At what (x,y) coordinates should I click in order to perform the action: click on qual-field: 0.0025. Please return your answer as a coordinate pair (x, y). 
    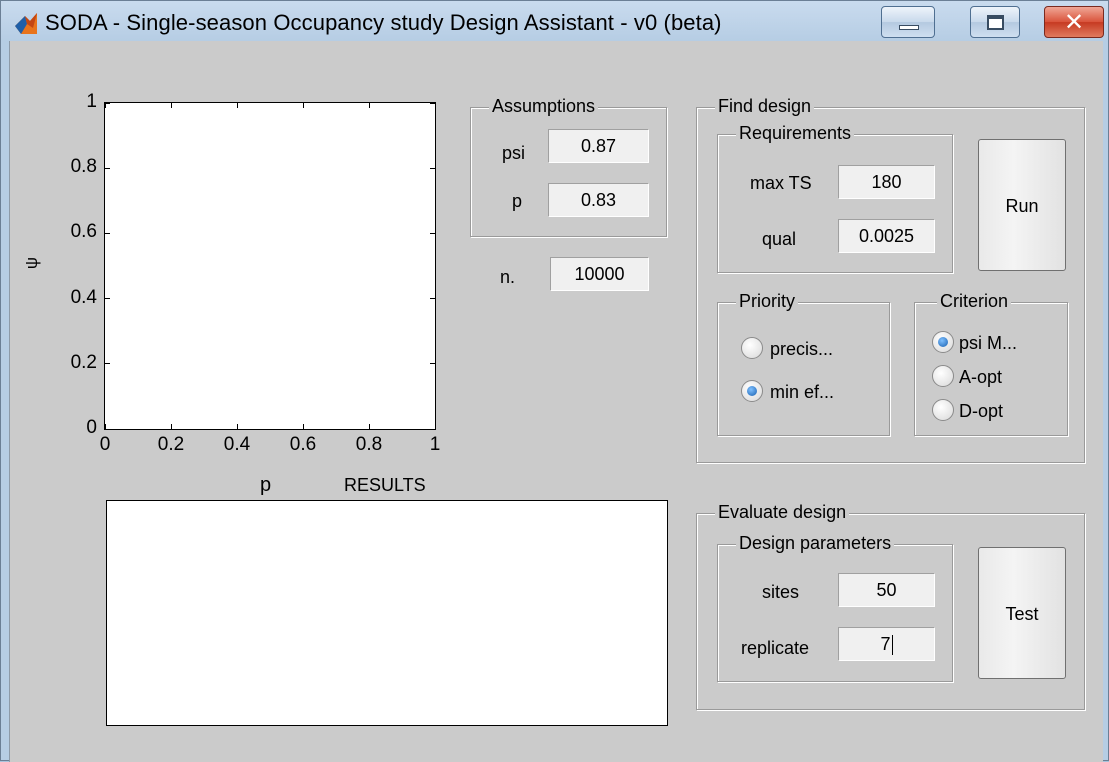
    Looking at the image, I should click on (886, 236).